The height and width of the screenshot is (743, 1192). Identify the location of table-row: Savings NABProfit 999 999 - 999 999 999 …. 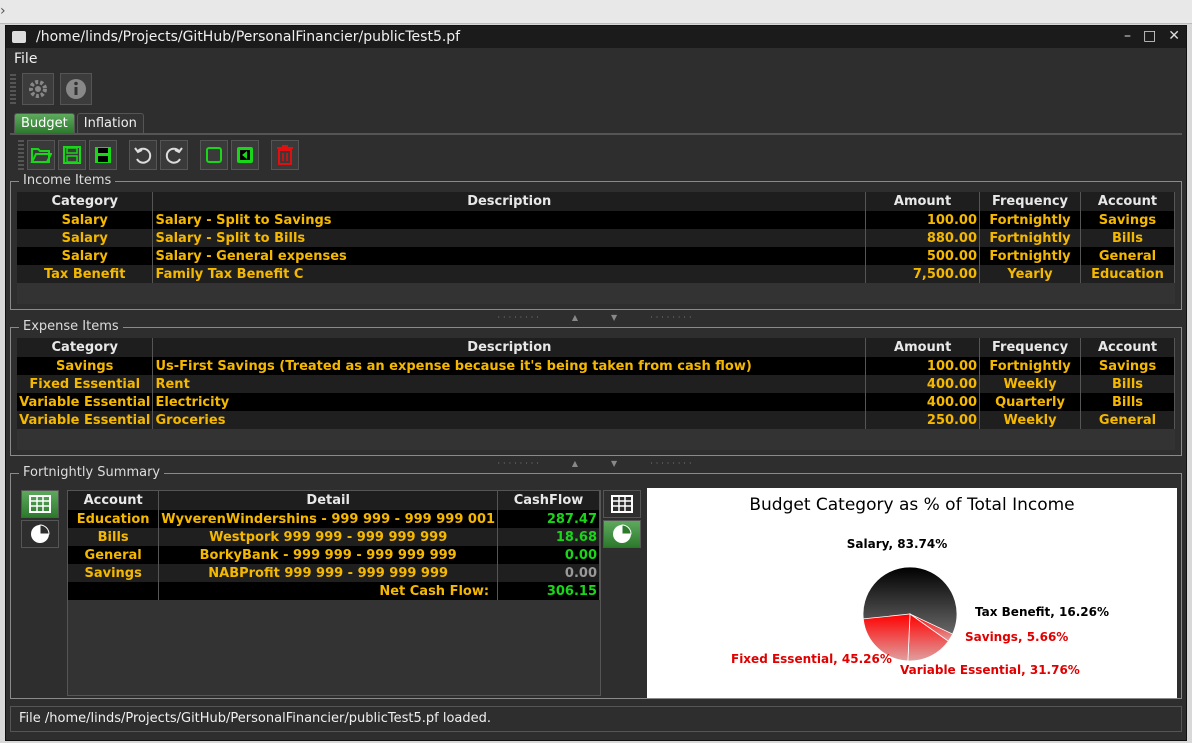
(334, 573).